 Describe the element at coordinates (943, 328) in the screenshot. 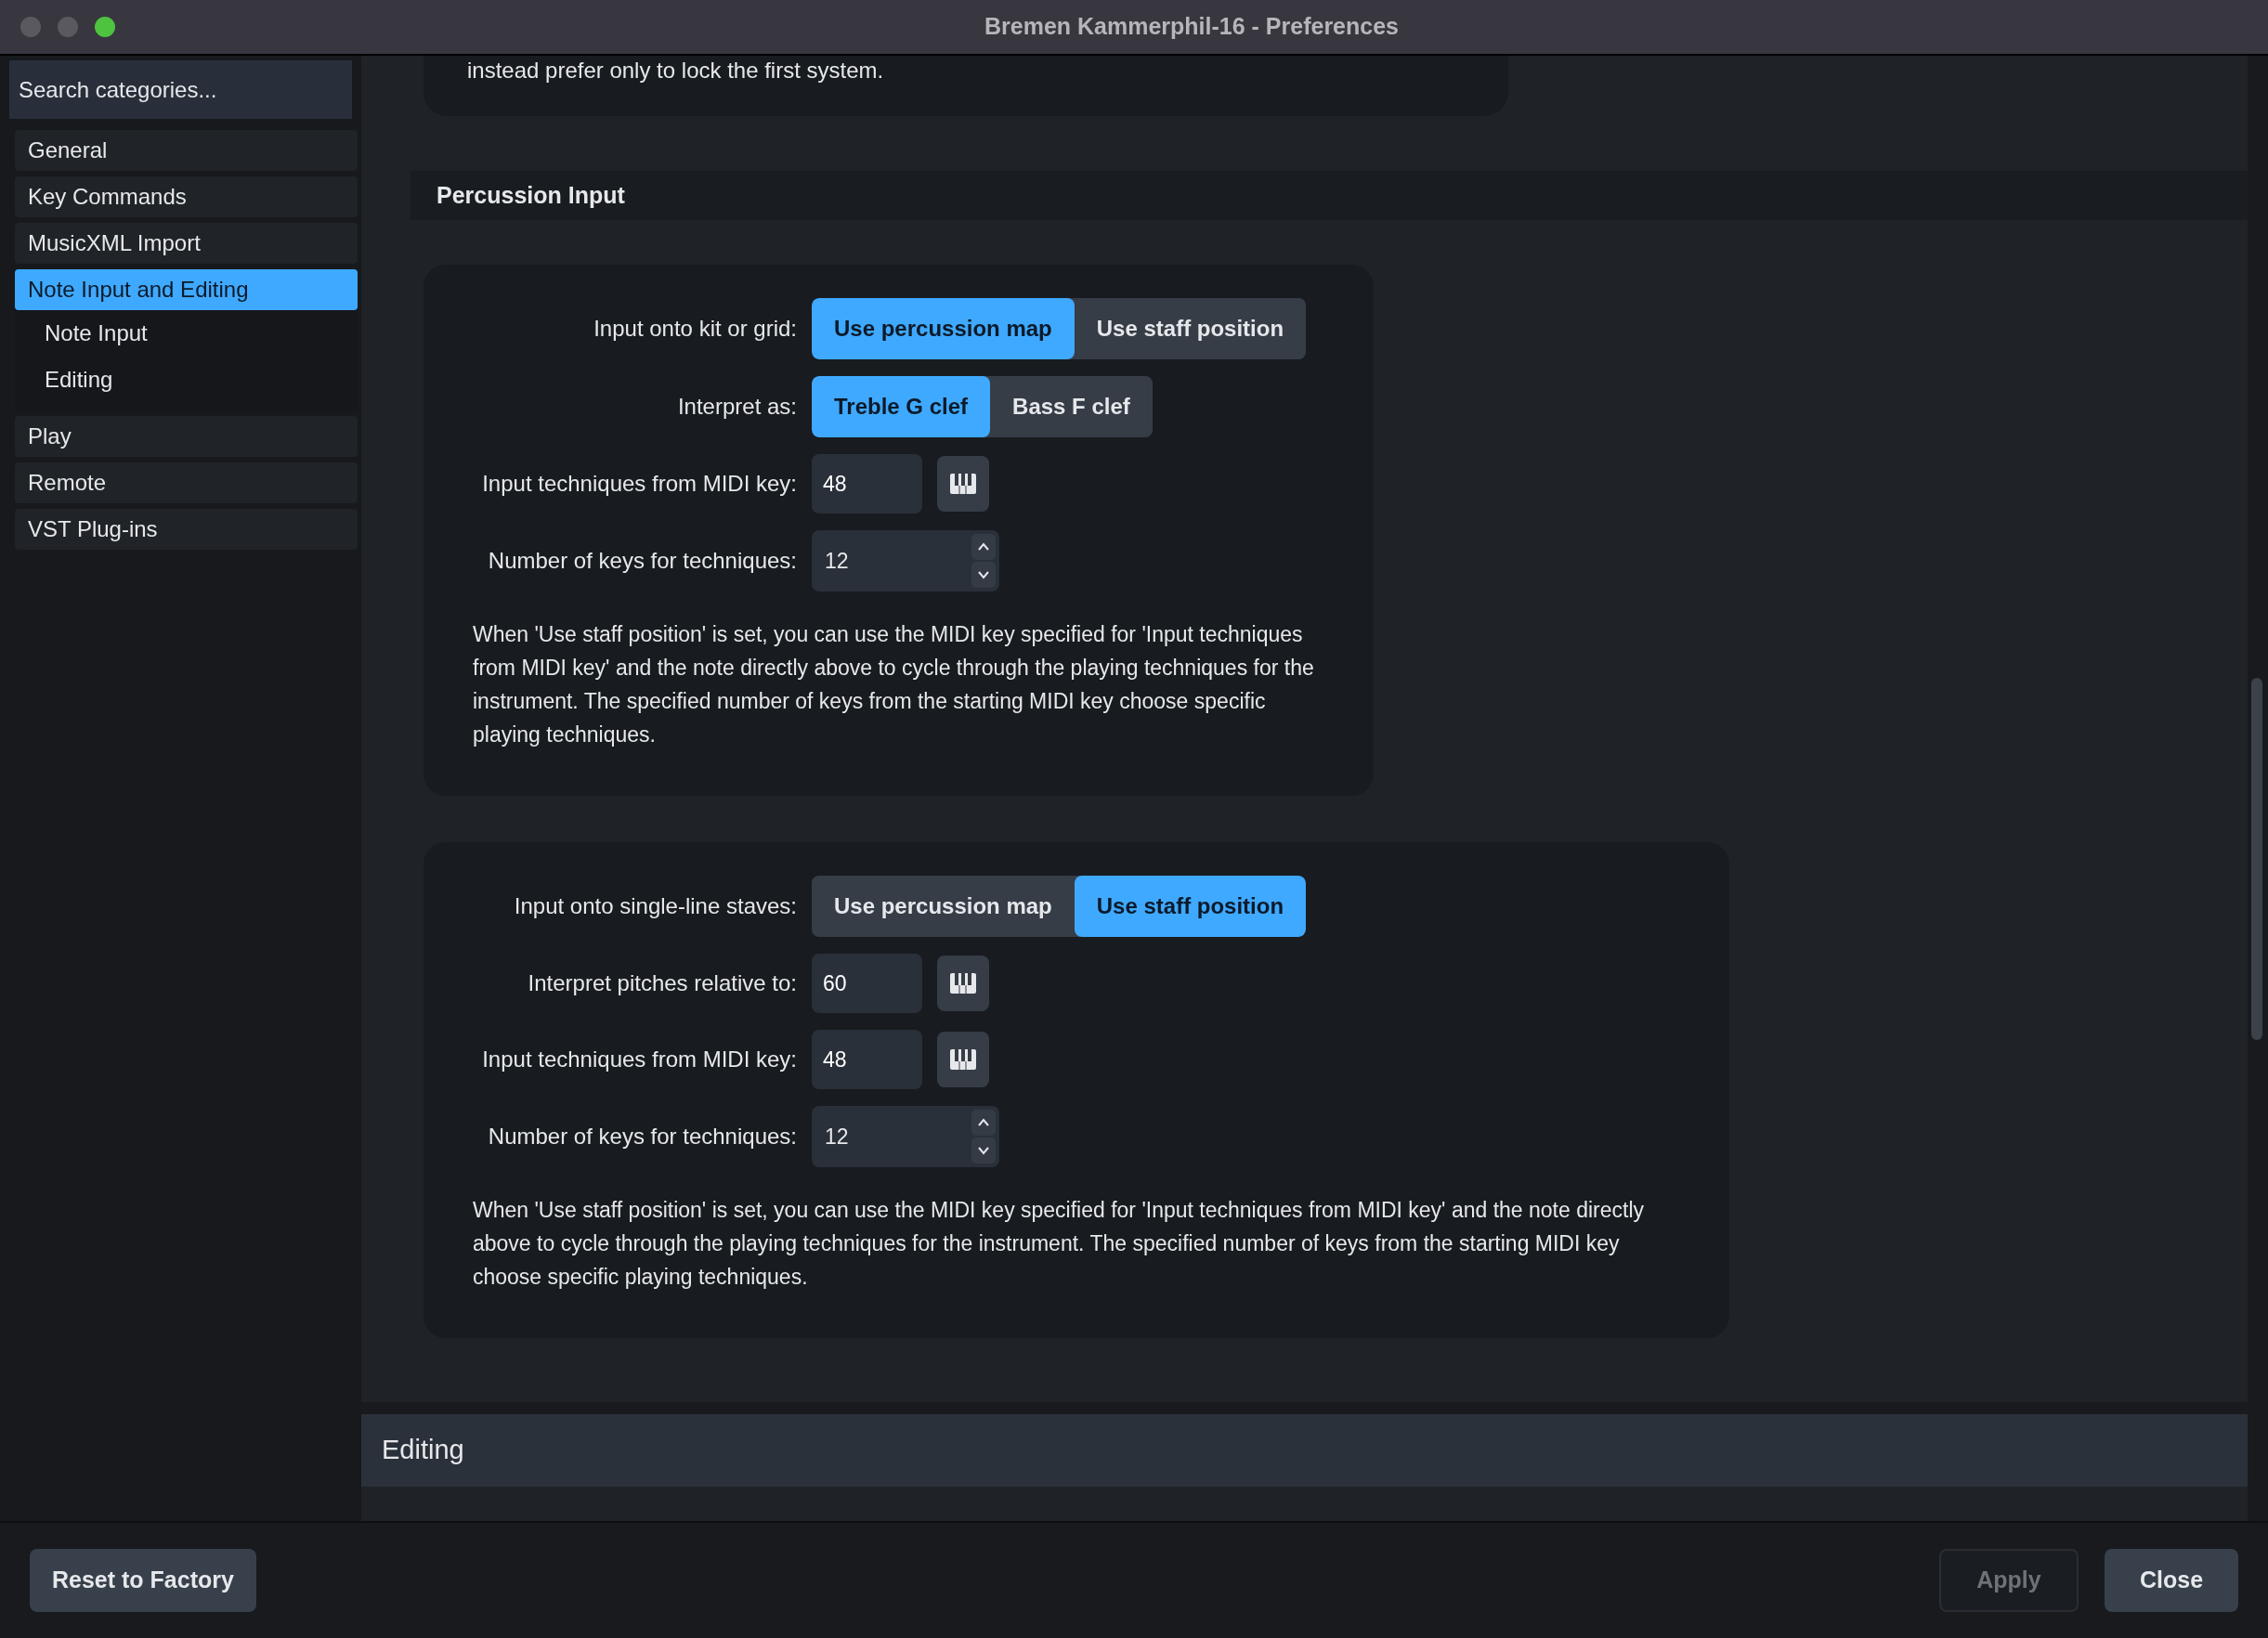

I see `segment-option: Use percussion map` at that location.